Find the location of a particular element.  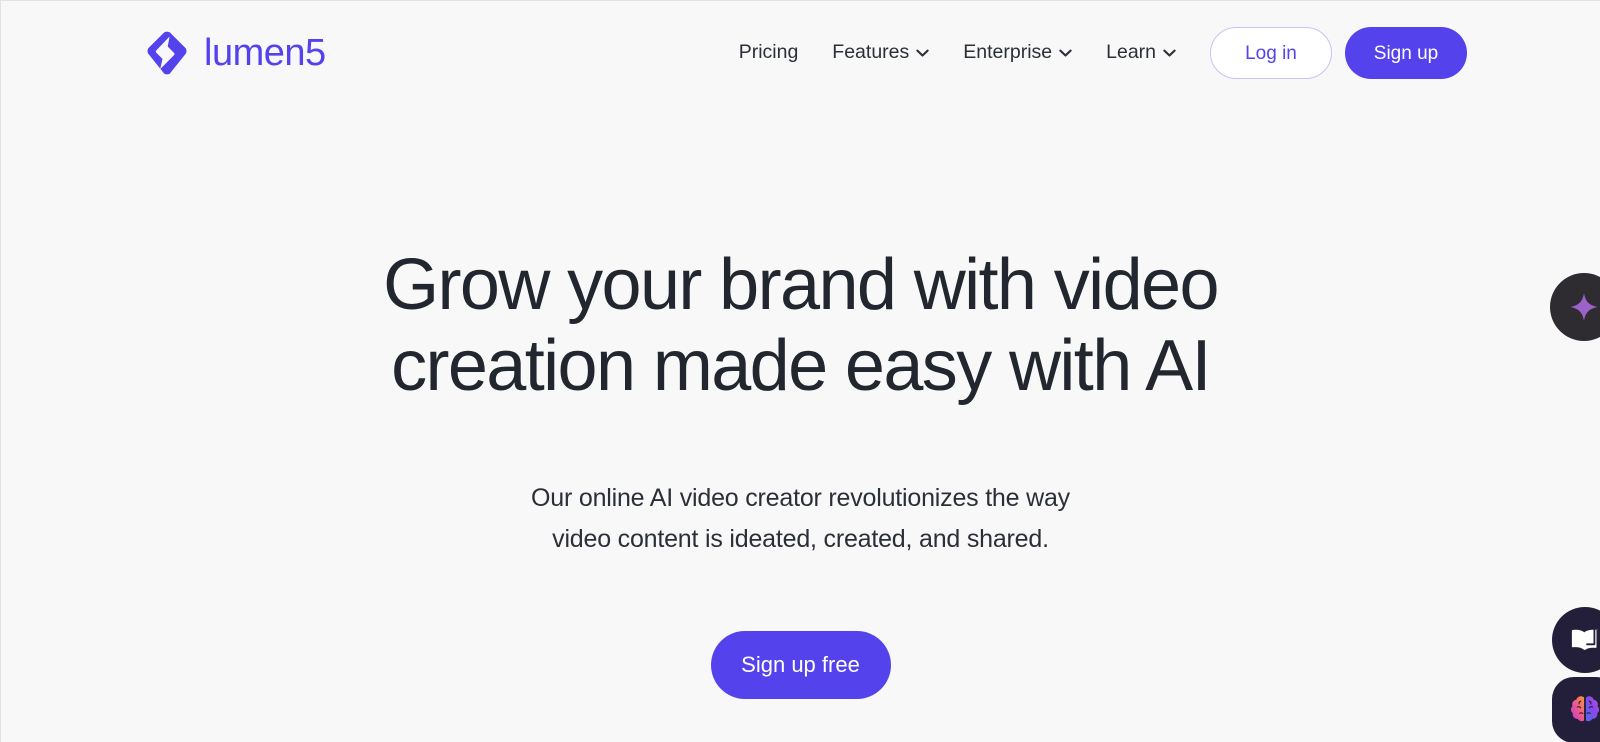

open-book-icon is located at coordinates (1585, 640).